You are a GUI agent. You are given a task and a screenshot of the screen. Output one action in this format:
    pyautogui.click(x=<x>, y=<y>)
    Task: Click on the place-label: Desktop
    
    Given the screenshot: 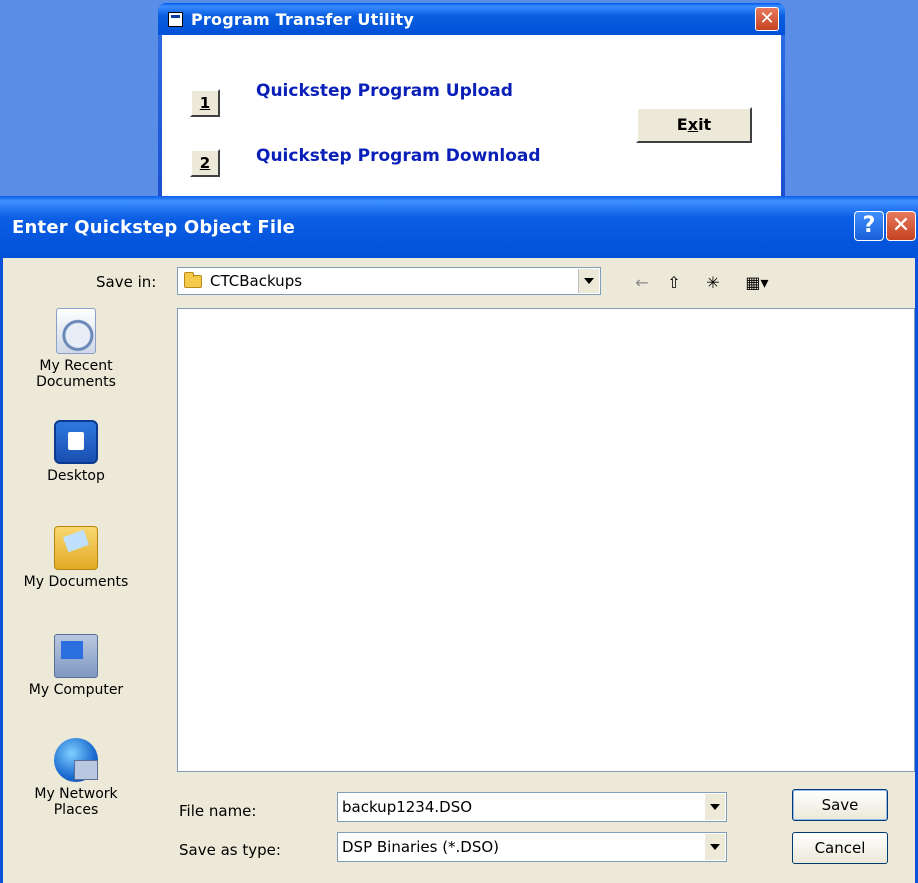 What is the action you would take?
    pyautogui.click(x=76, y=476)
    